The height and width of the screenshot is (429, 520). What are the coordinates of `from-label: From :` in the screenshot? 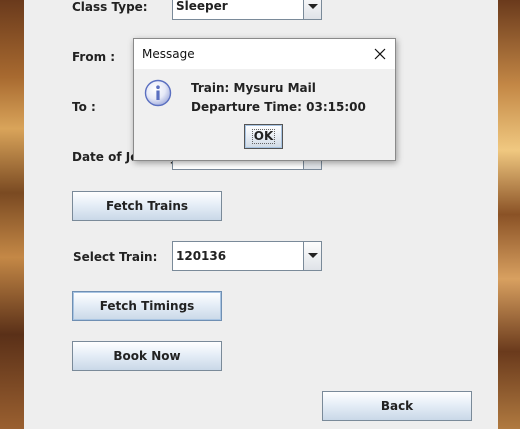 It's located at (94, 57).